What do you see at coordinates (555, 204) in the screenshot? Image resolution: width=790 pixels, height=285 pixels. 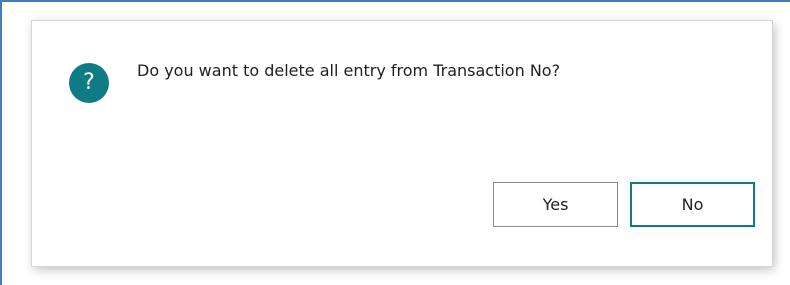 I see `yes-button: Yes` at bounding box center [555, 204].